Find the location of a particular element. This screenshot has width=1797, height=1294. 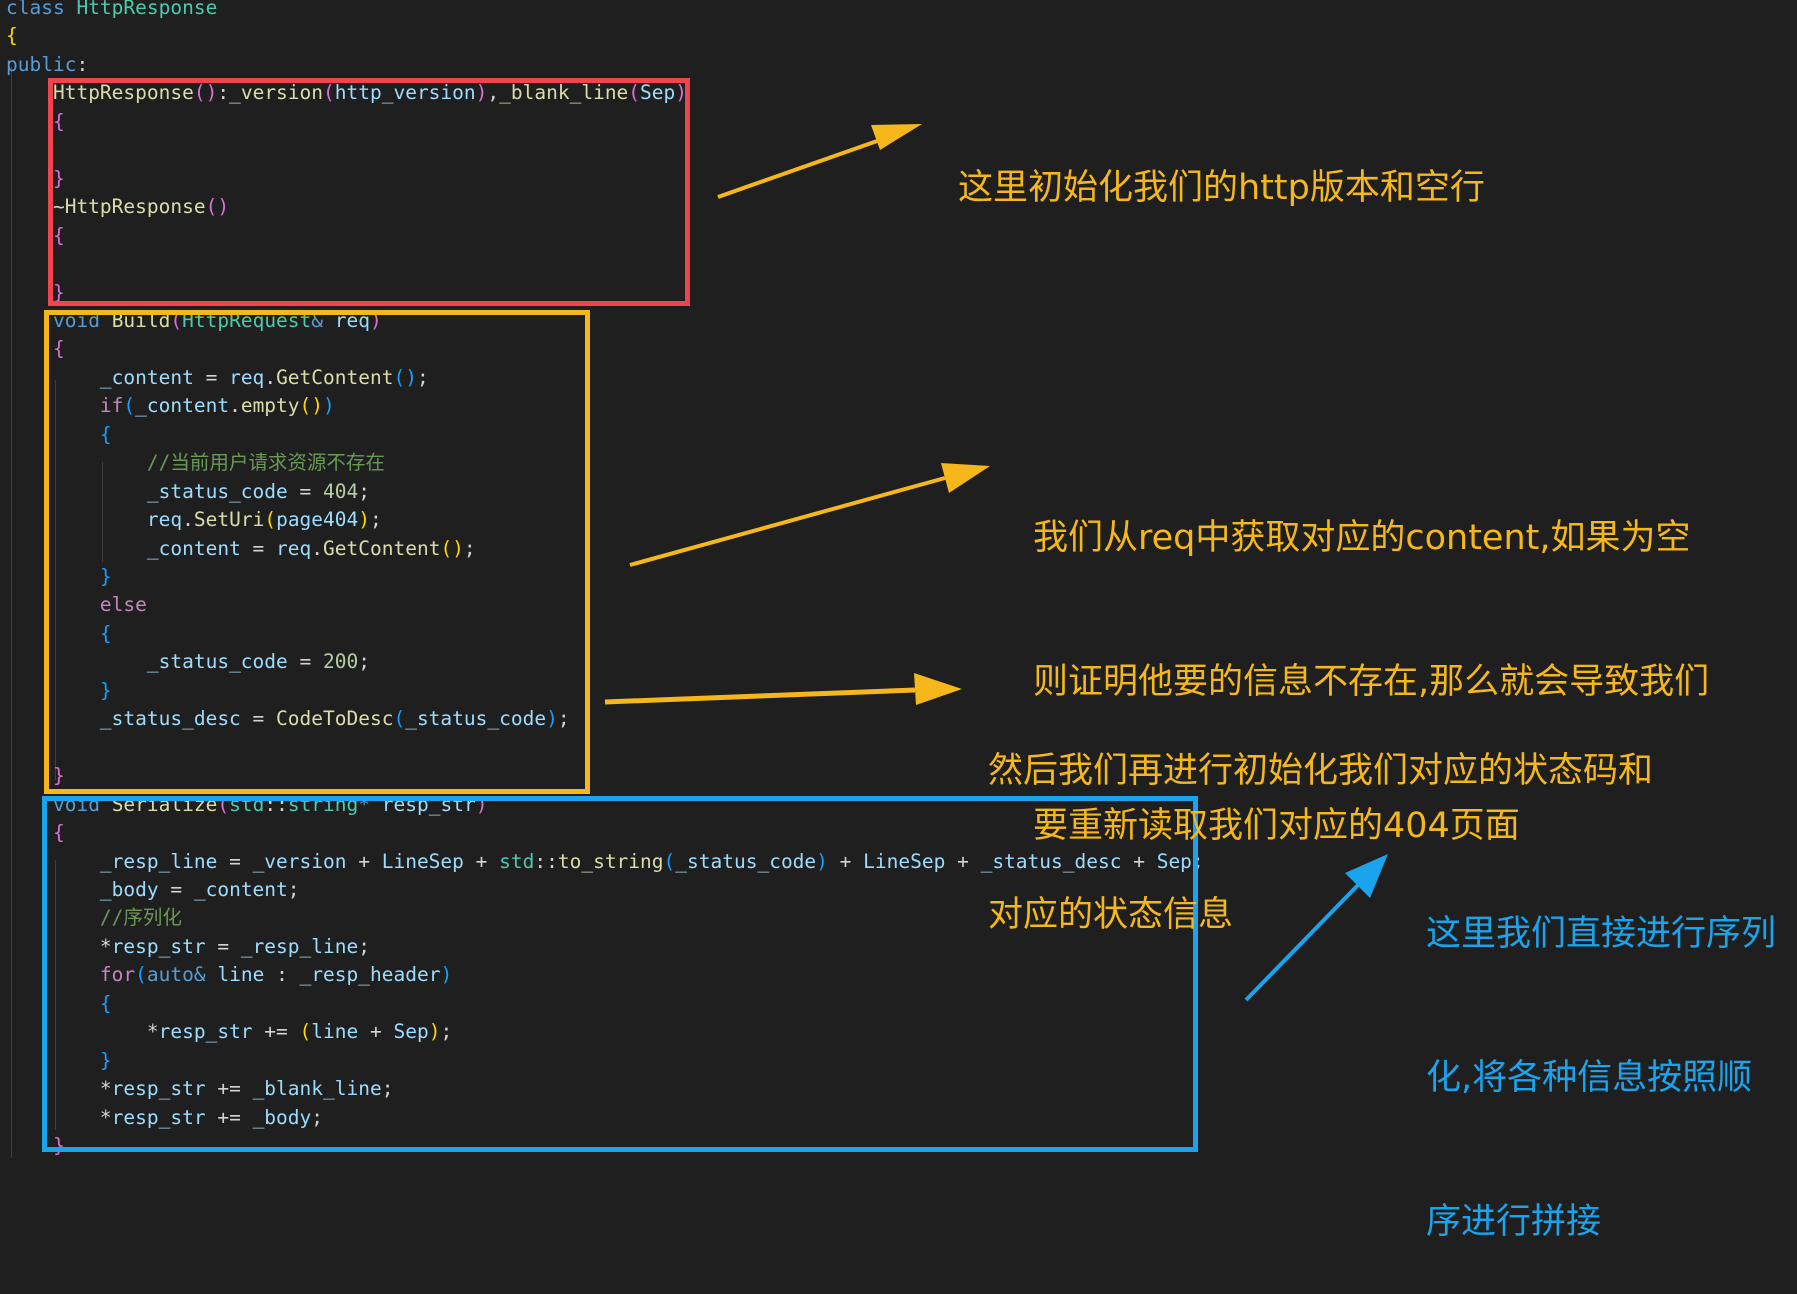

constructor-note: 这里初始化我们的http版本和空行 is located at coordinates (1221, 164).